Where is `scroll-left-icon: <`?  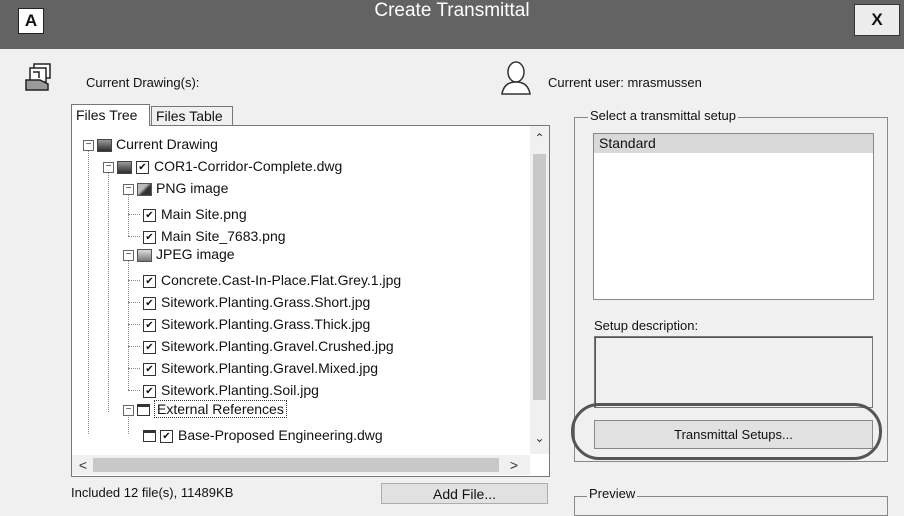 scroll-left-icon: < is located at coordinates (83, 465).